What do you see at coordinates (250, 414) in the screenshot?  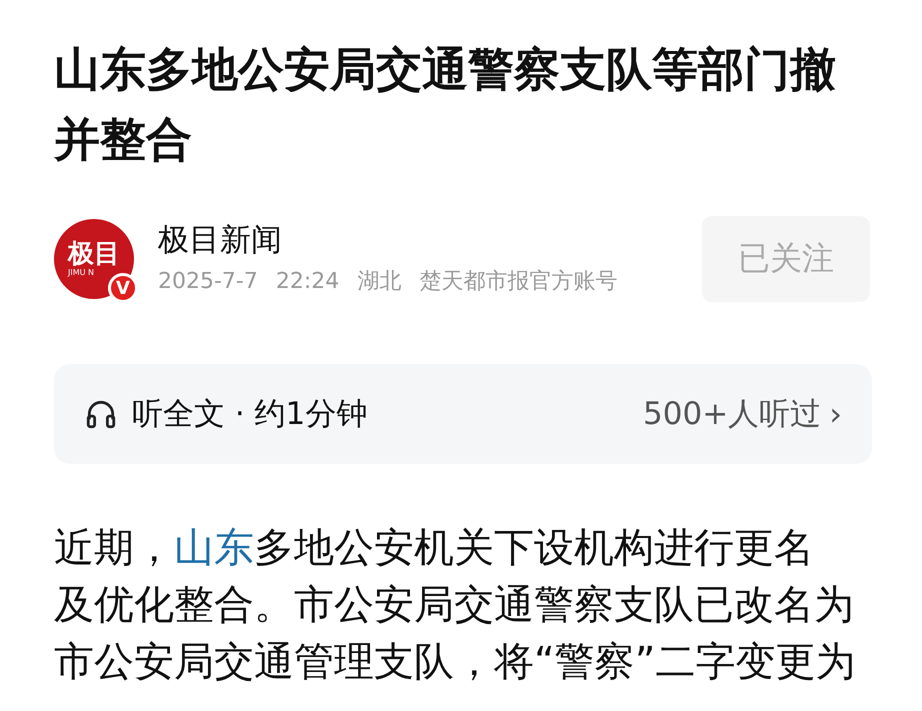 I see `listen-label: 听全文 · 约1分钟` at bounding box center [250, 414].